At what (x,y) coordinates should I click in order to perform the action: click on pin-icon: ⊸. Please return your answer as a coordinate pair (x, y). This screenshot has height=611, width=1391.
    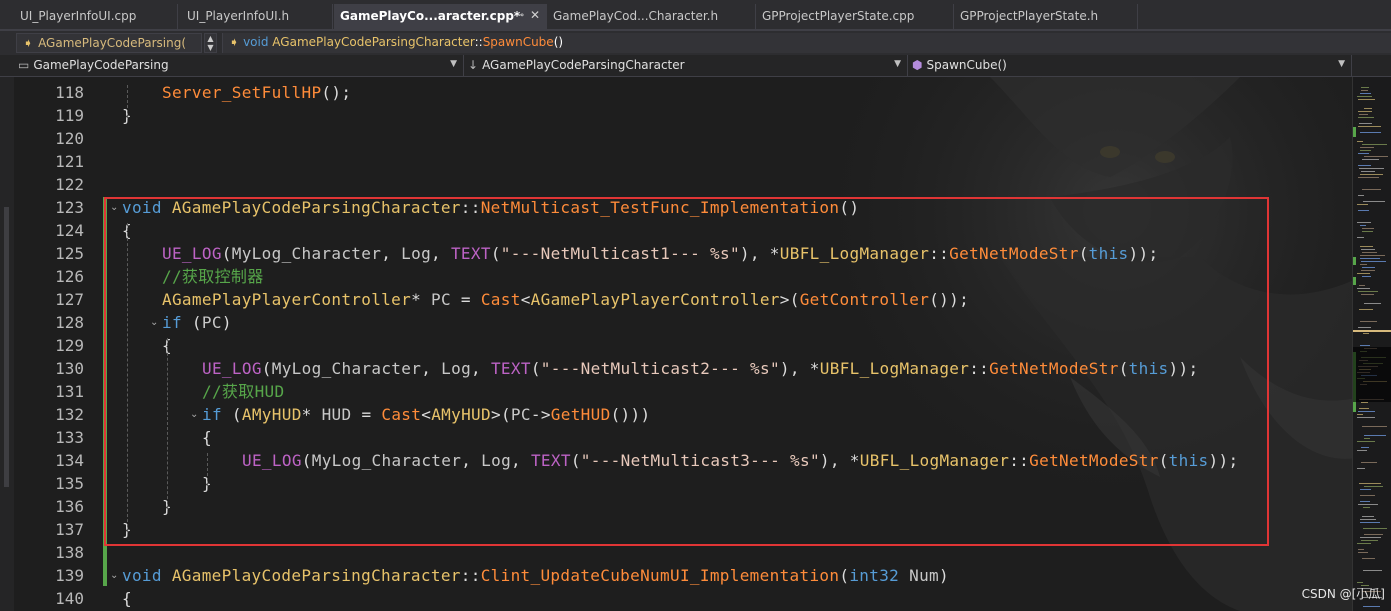
    Looking at the image, I should click on (520, 15).